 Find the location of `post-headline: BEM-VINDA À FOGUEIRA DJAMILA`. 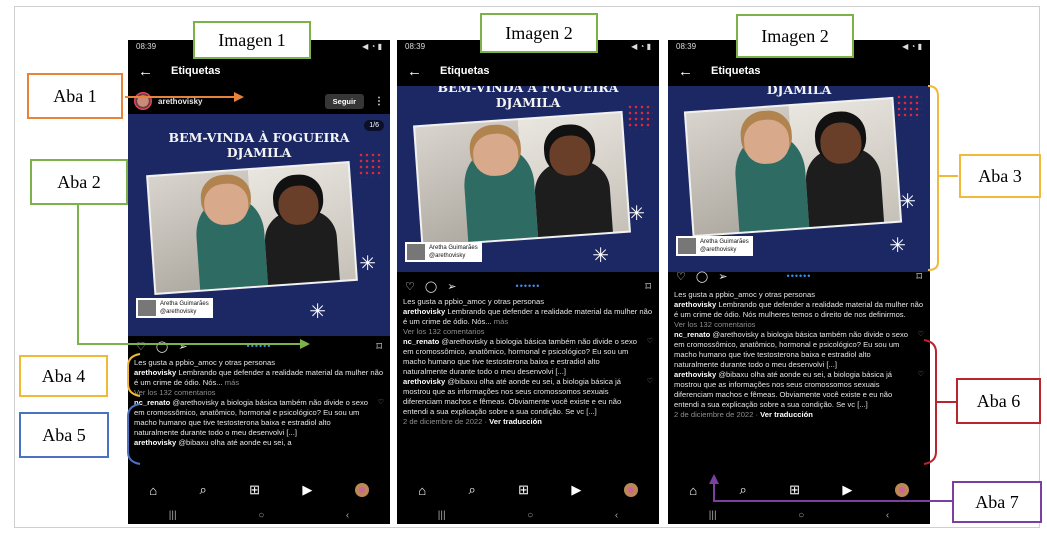

post-headline: BEM-VINDA À FOGUEIRA DJAMILA is located at coordinates (528, 98).